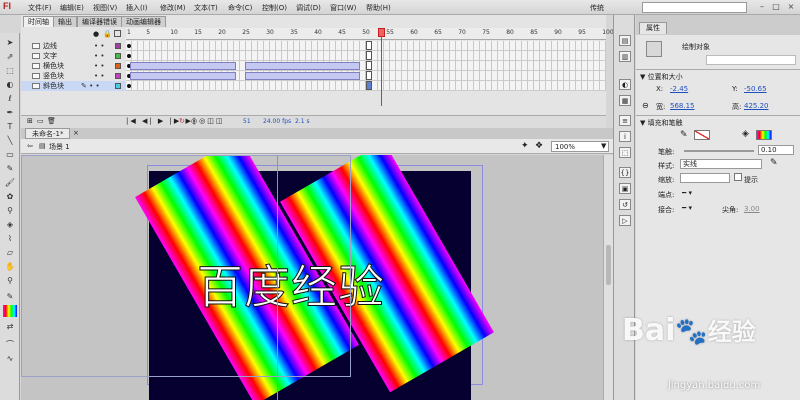 This screenshot has width=800, height=400. What do you see at coordinates (756, 106) in the screenshot?
I see `height-value: 425.20` at bounding box center [756, 106].